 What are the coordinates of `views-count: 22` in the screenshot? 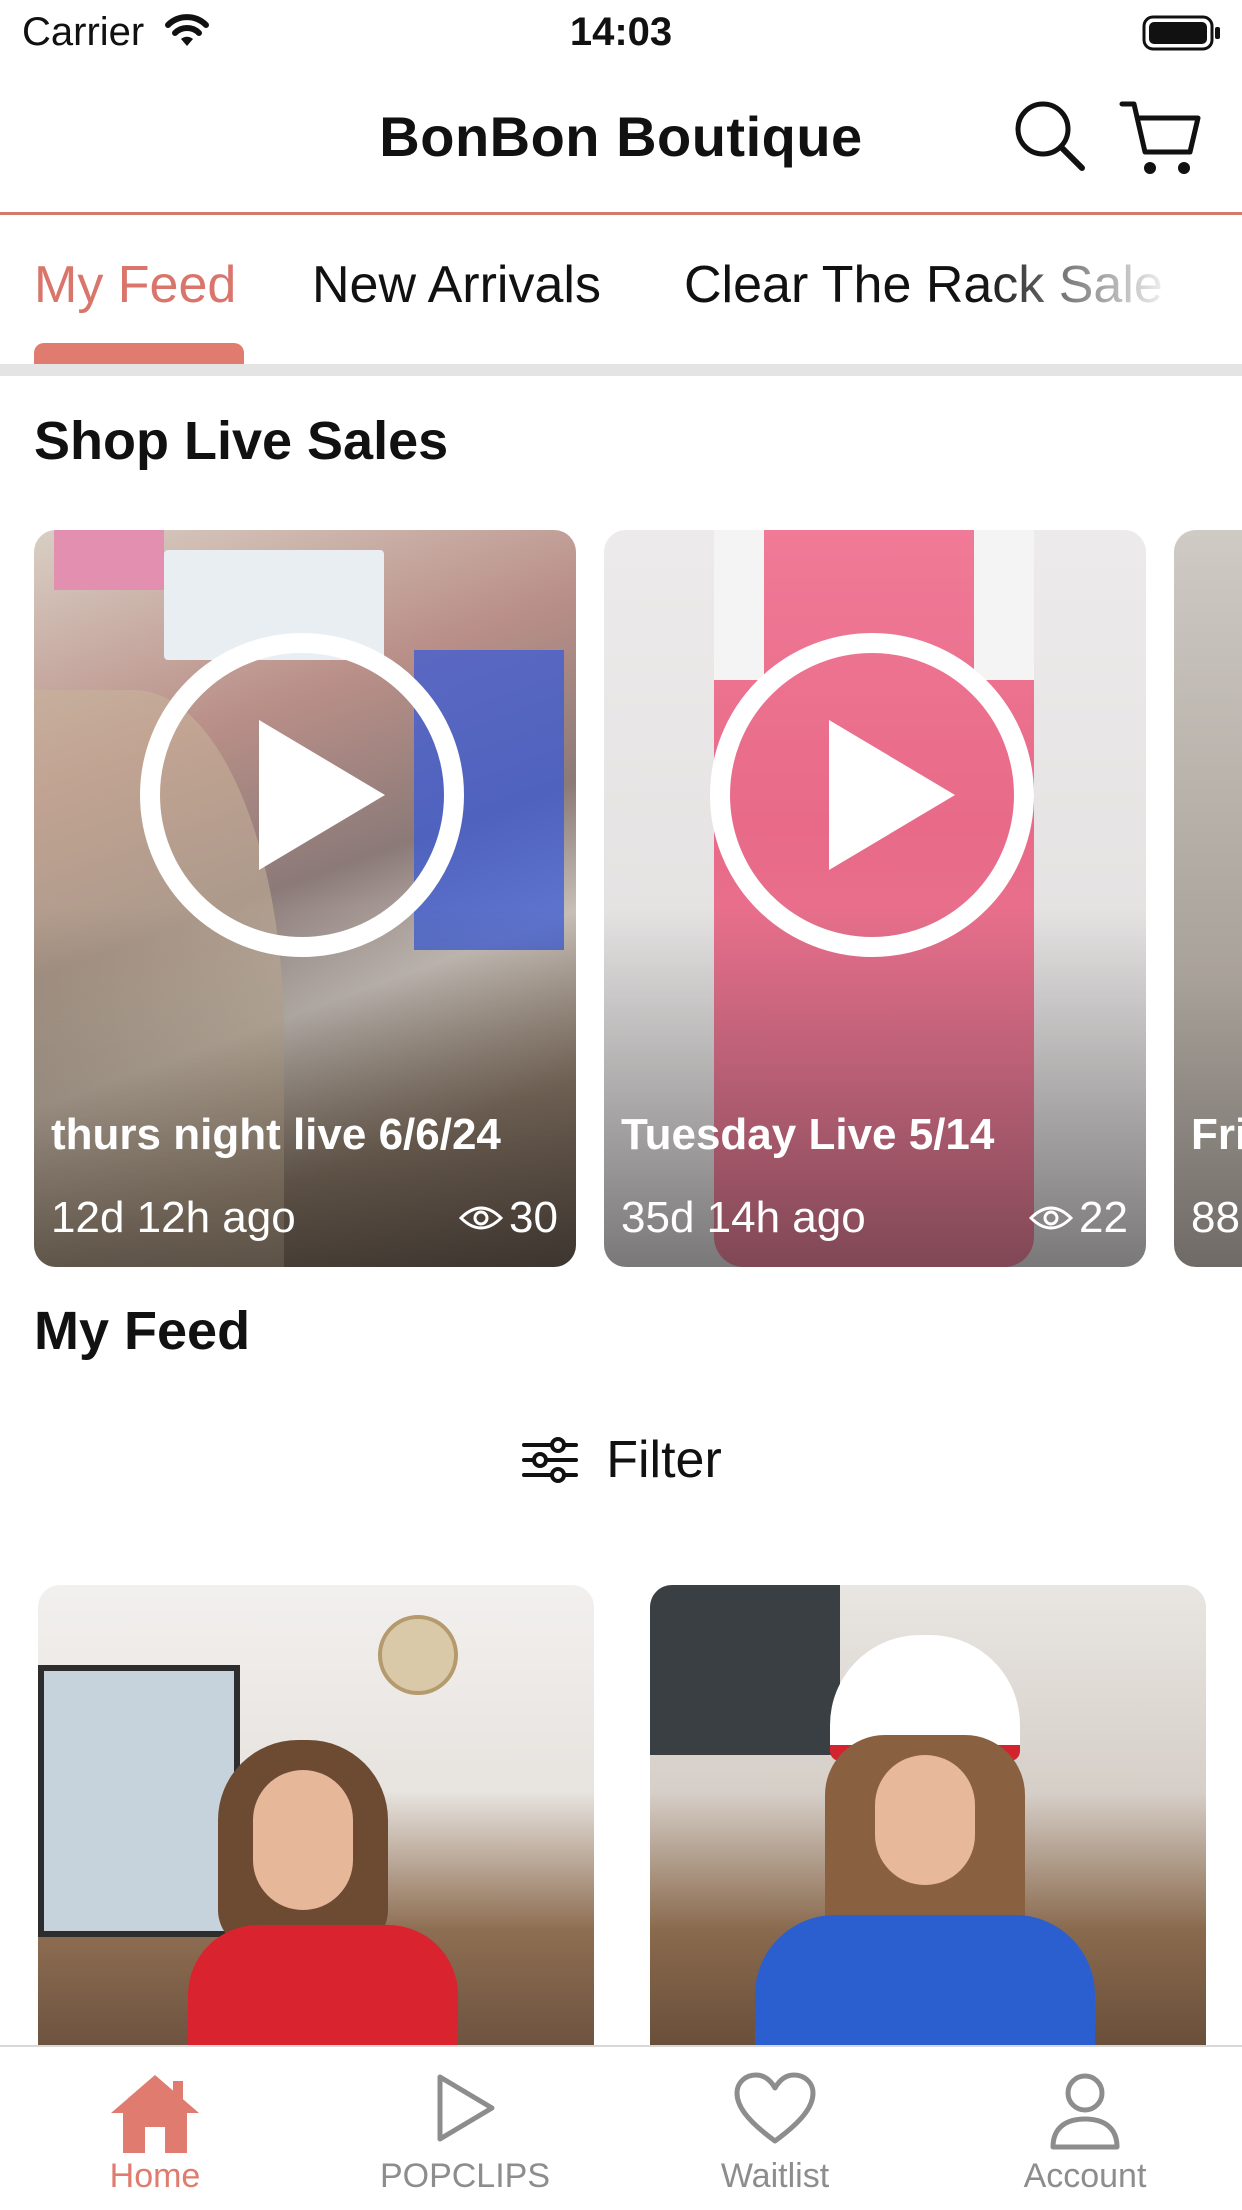 It's located at (1103, 1217).